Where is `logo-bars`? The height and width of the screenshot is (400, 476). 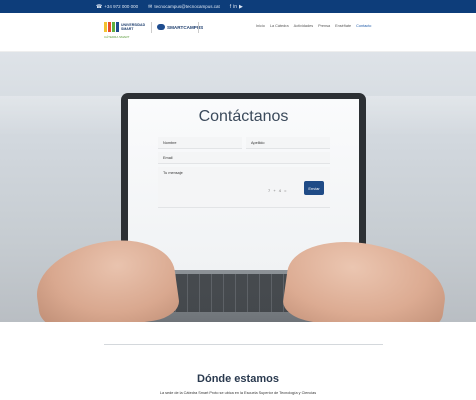 logo-bars is located at coordinates (111, 27).